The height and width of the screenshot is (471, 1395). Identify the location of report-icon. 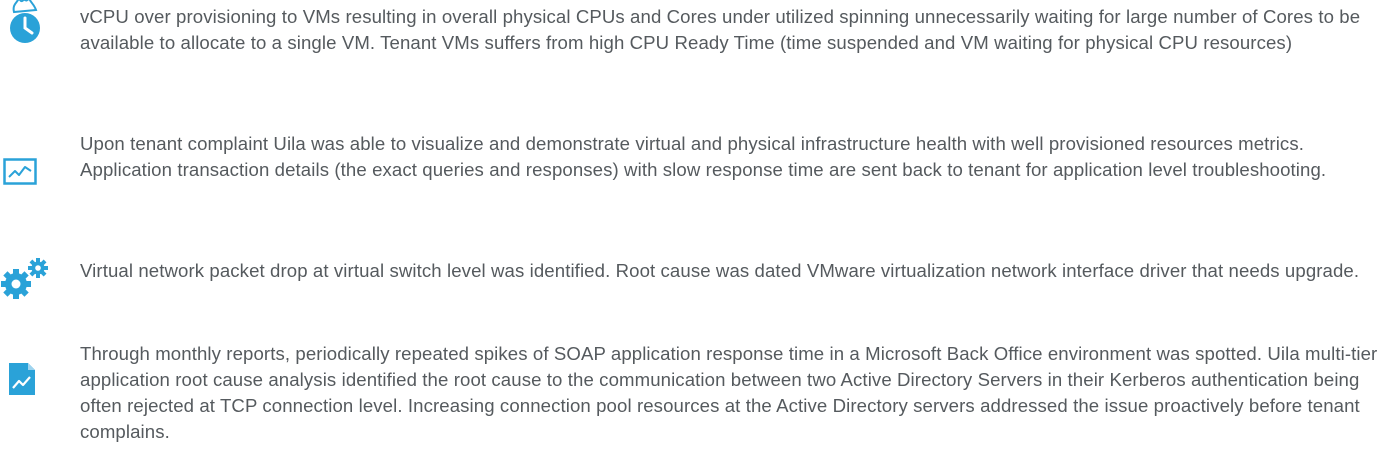
(30, 384).